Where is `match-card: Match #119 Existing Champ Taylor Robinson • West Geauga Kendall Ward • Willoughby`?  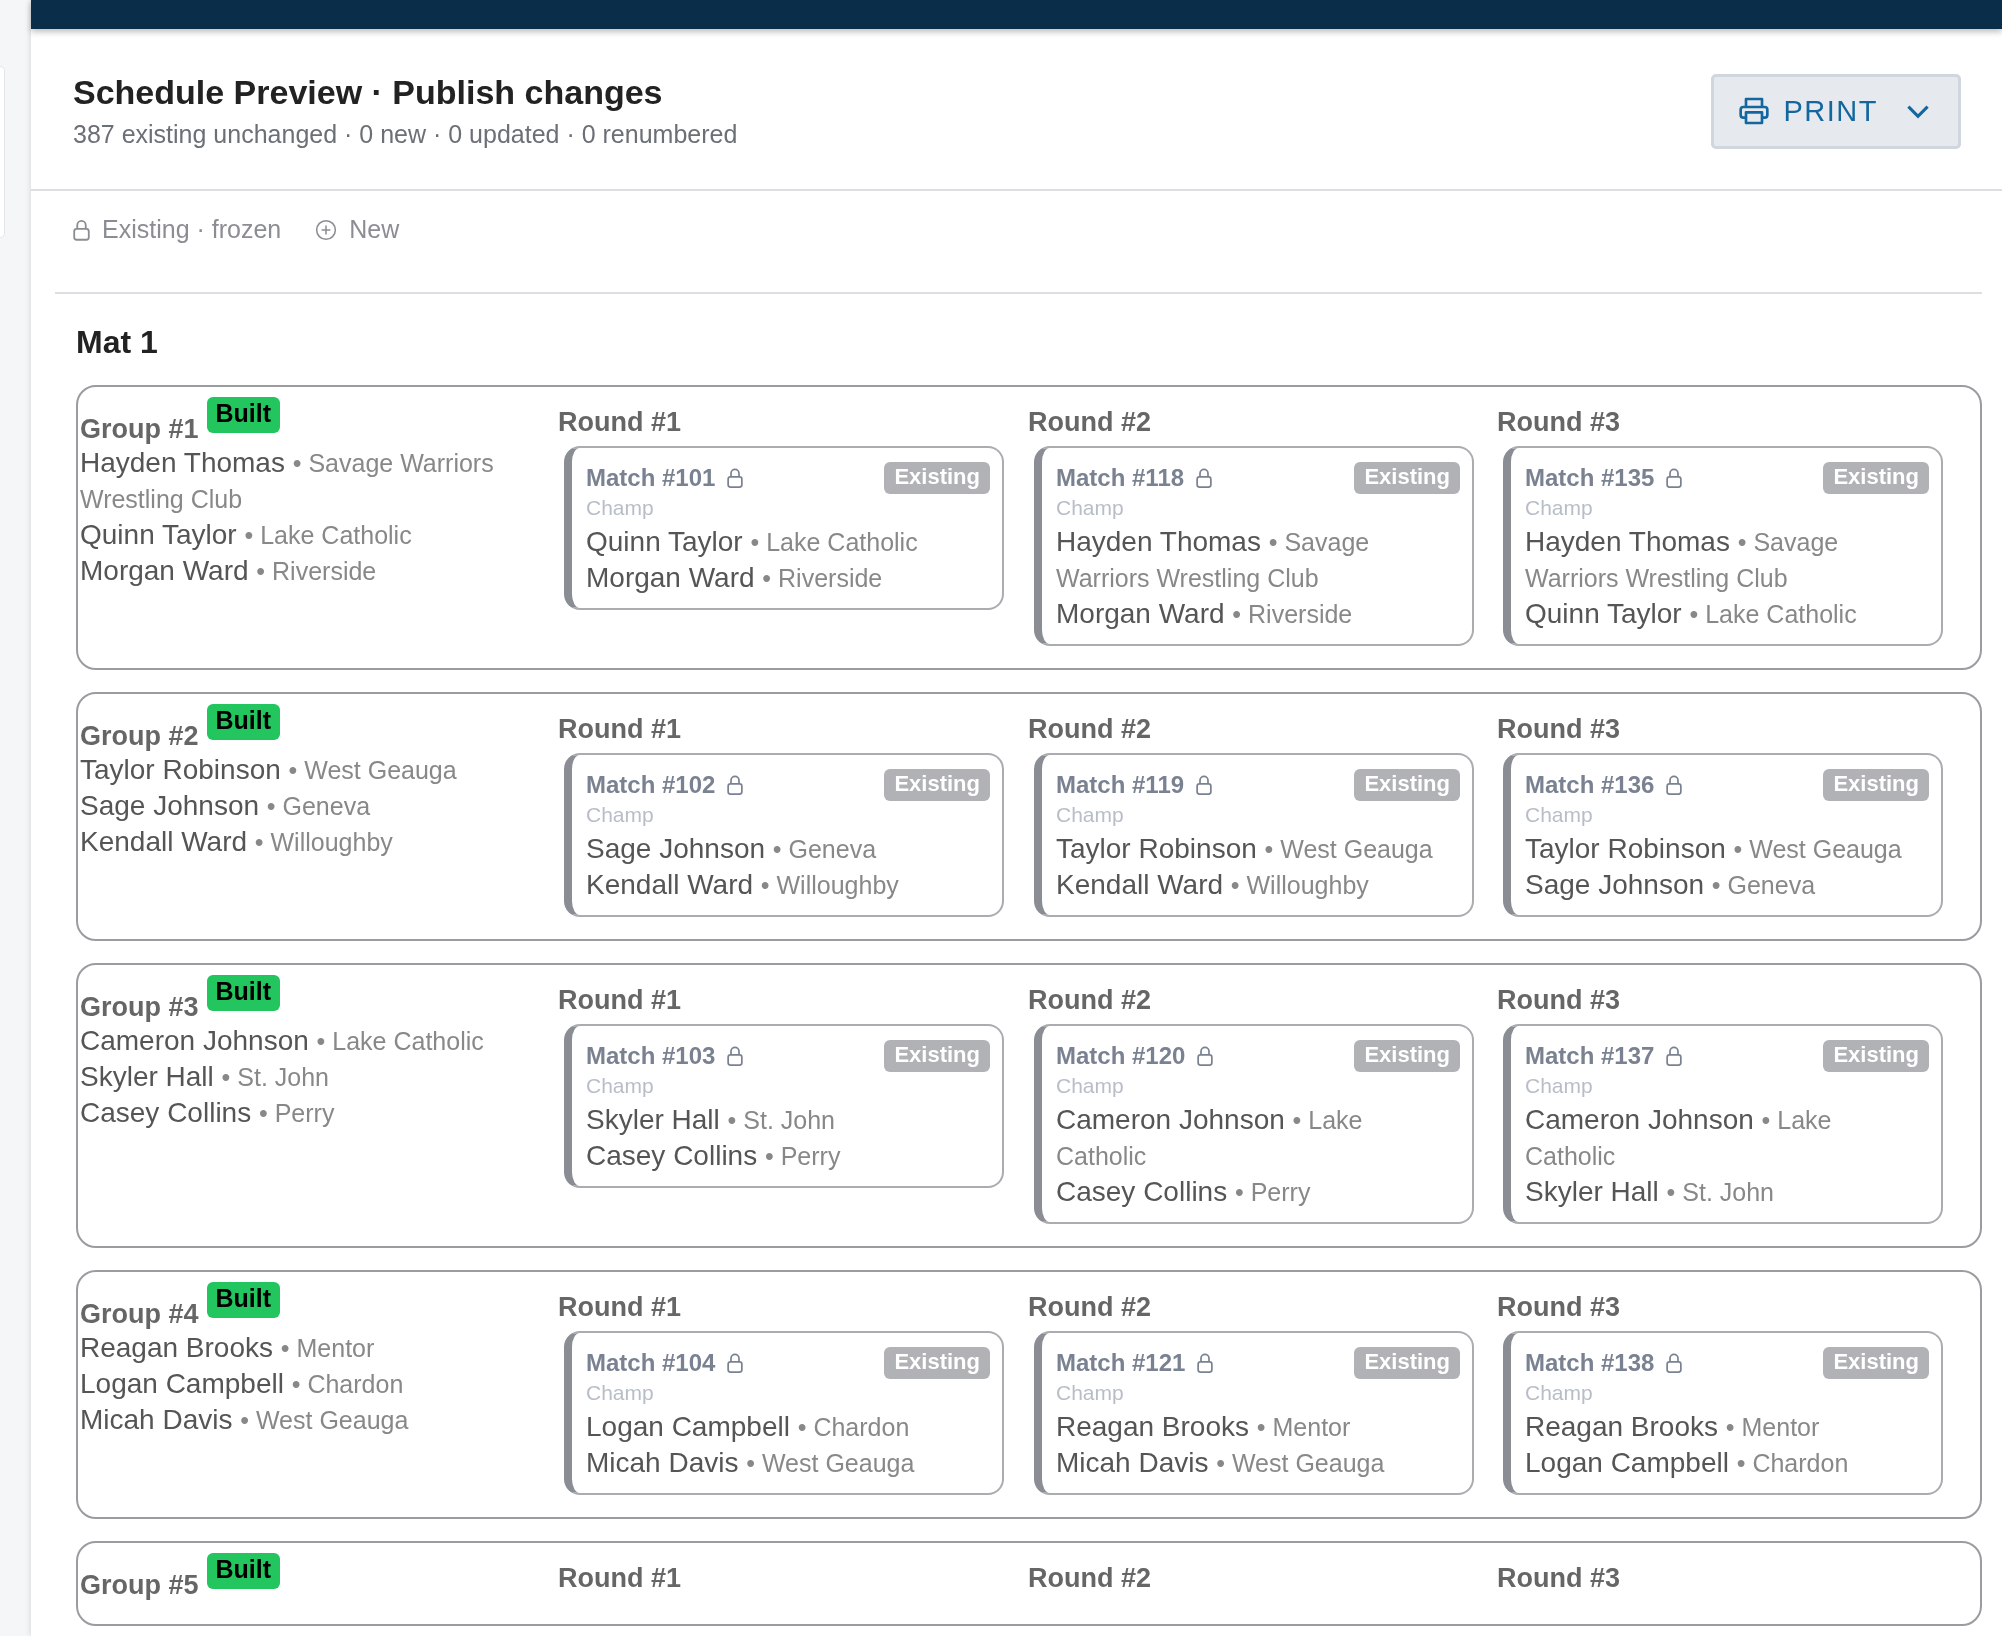
match-card: Match #119 Existing Champ Taylor Robinson • West Geauga Kendall Ward • Willoughby is located at coordinates (1254, 835).